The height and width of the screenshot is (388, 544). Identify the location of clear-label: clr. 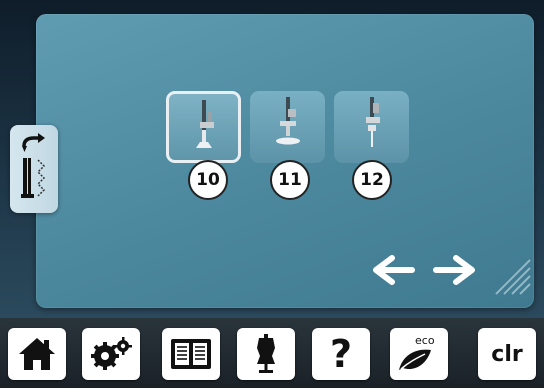
(507, 354).